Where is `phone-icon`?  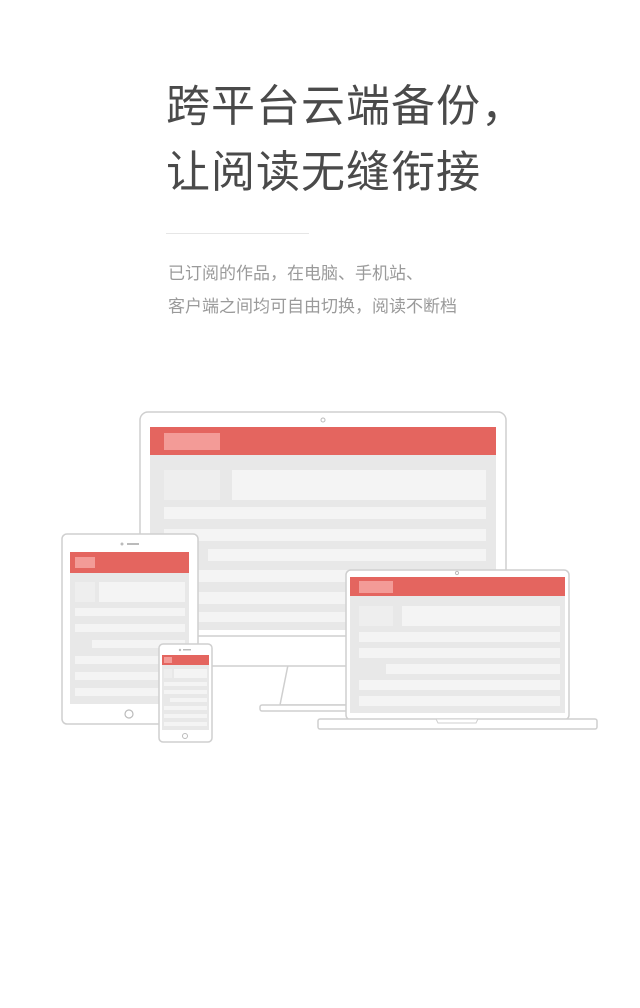
phone-icon is located at coordinates (185, 693).